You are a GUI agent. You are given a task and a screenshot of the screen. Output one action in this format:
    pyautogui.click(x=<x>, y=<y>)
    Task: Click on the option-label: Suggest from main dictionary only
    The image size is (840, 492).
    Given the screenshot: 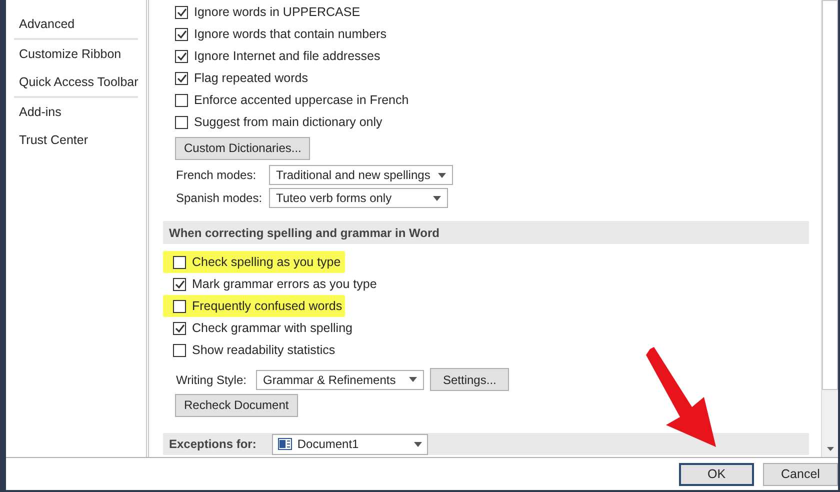 What is the action you would take?
    pyautogui.click(x=288, y=122)
    